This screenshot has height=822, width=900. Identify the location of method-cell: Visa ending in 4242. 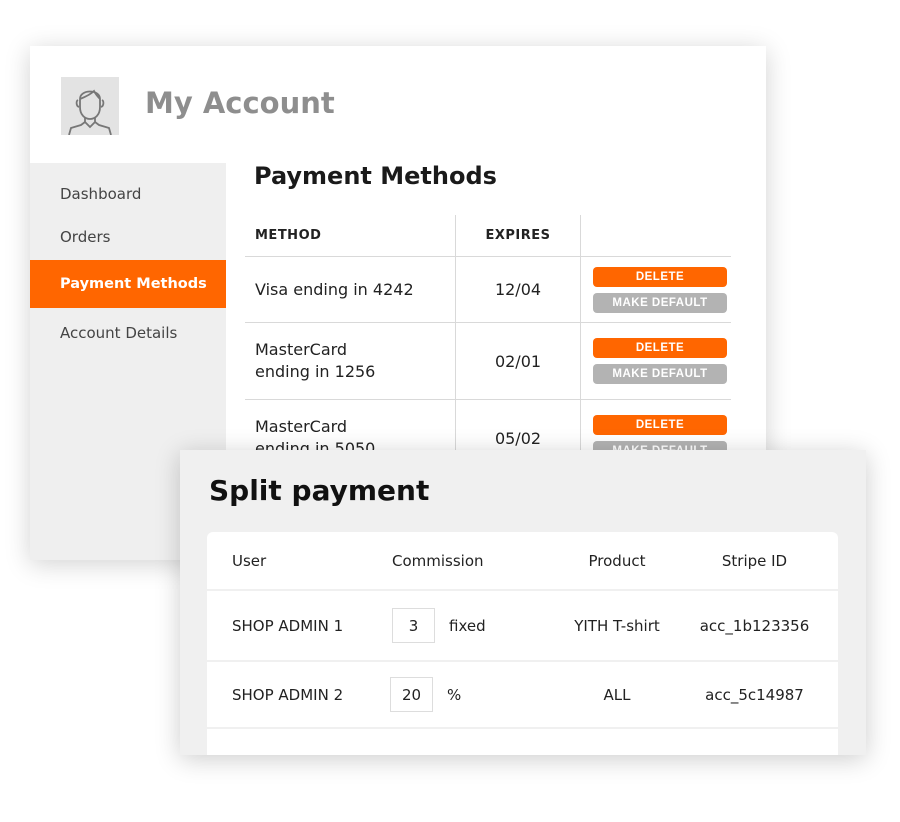
(334, 289).